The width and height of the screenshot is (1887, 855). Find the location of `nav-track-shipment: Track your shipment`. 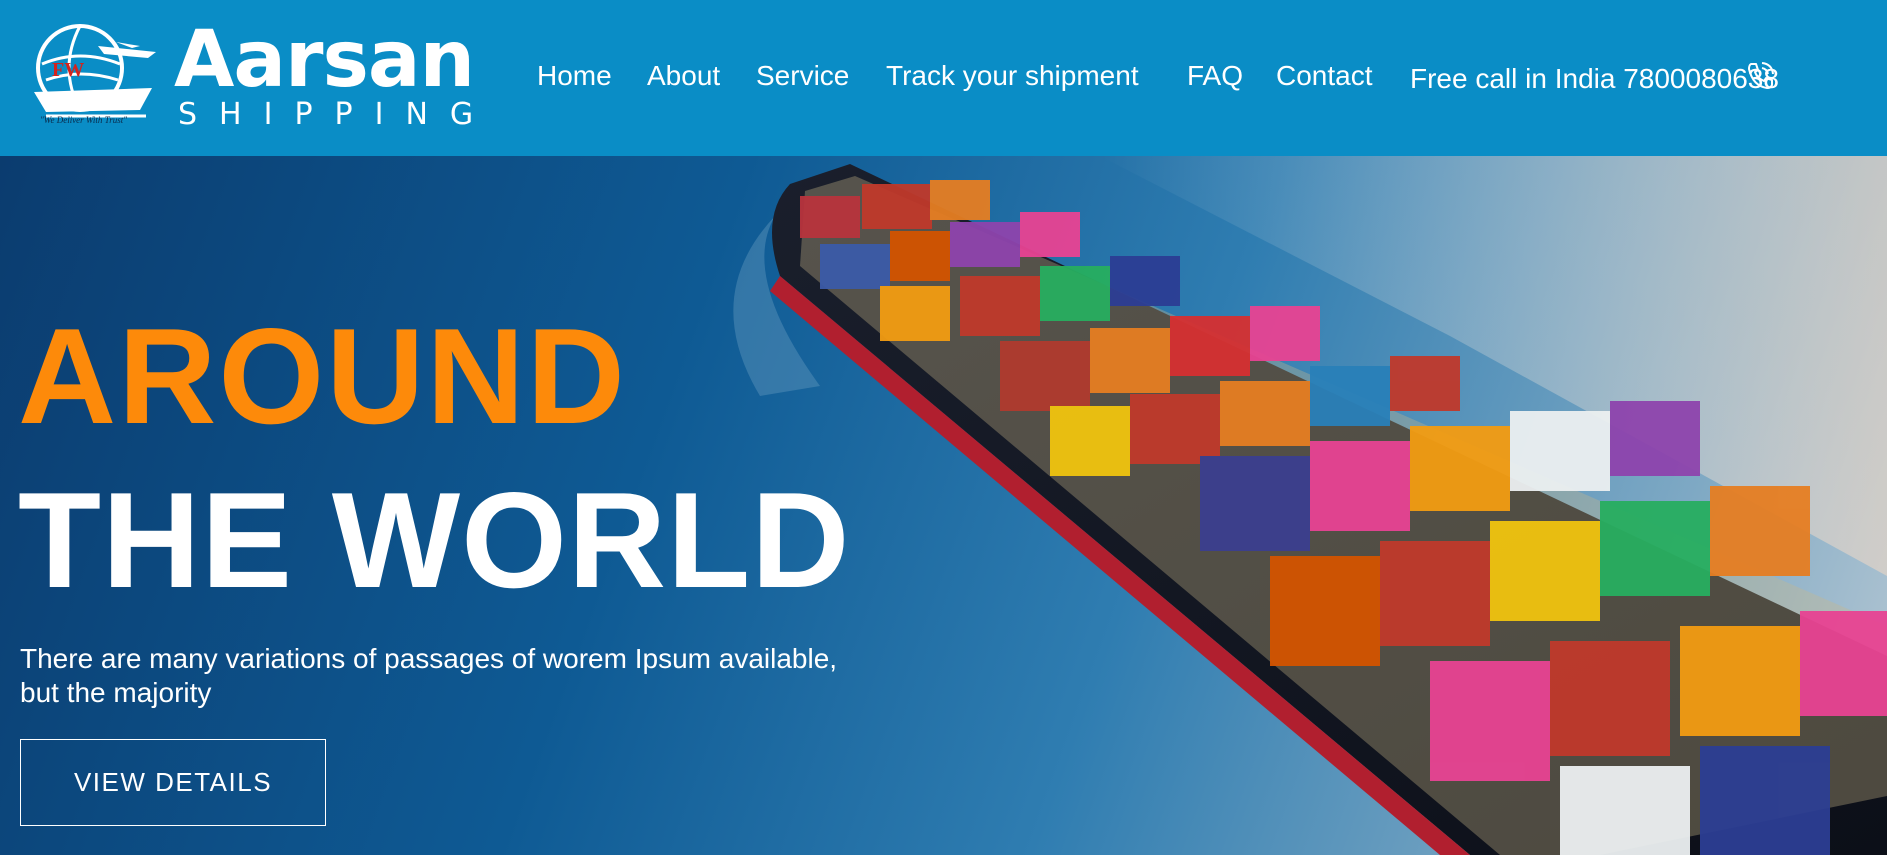

nav-track-shipment: Track your shipment is located at coordinates (1012, 76).